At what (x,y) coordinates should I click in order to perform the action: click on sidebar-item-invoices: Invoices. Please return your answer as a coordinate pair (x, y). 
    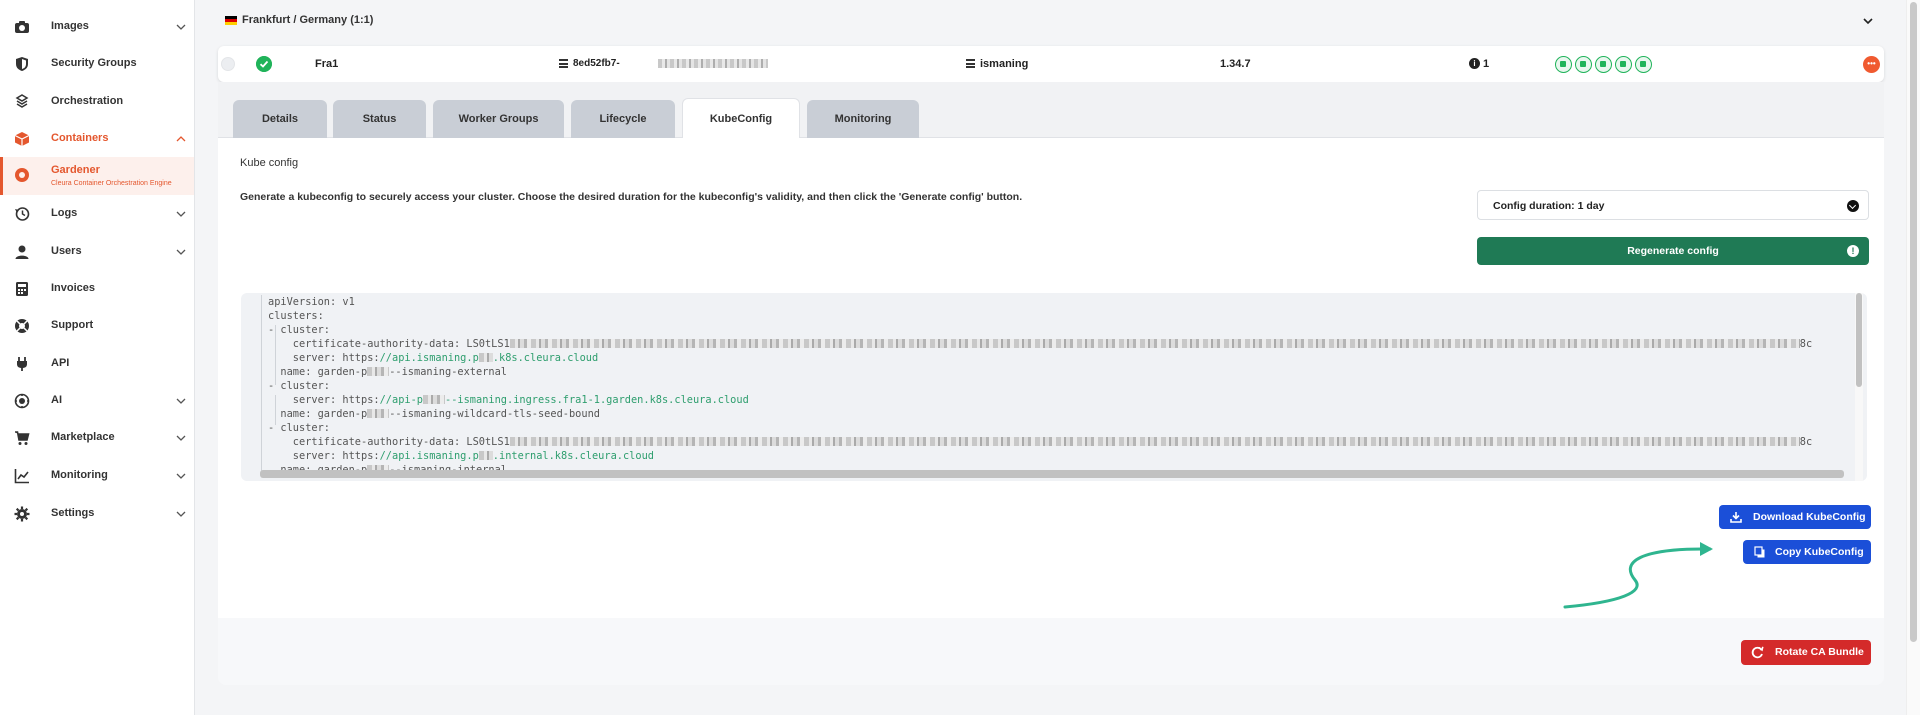
    Looking at the image, I should click on (97, 289).